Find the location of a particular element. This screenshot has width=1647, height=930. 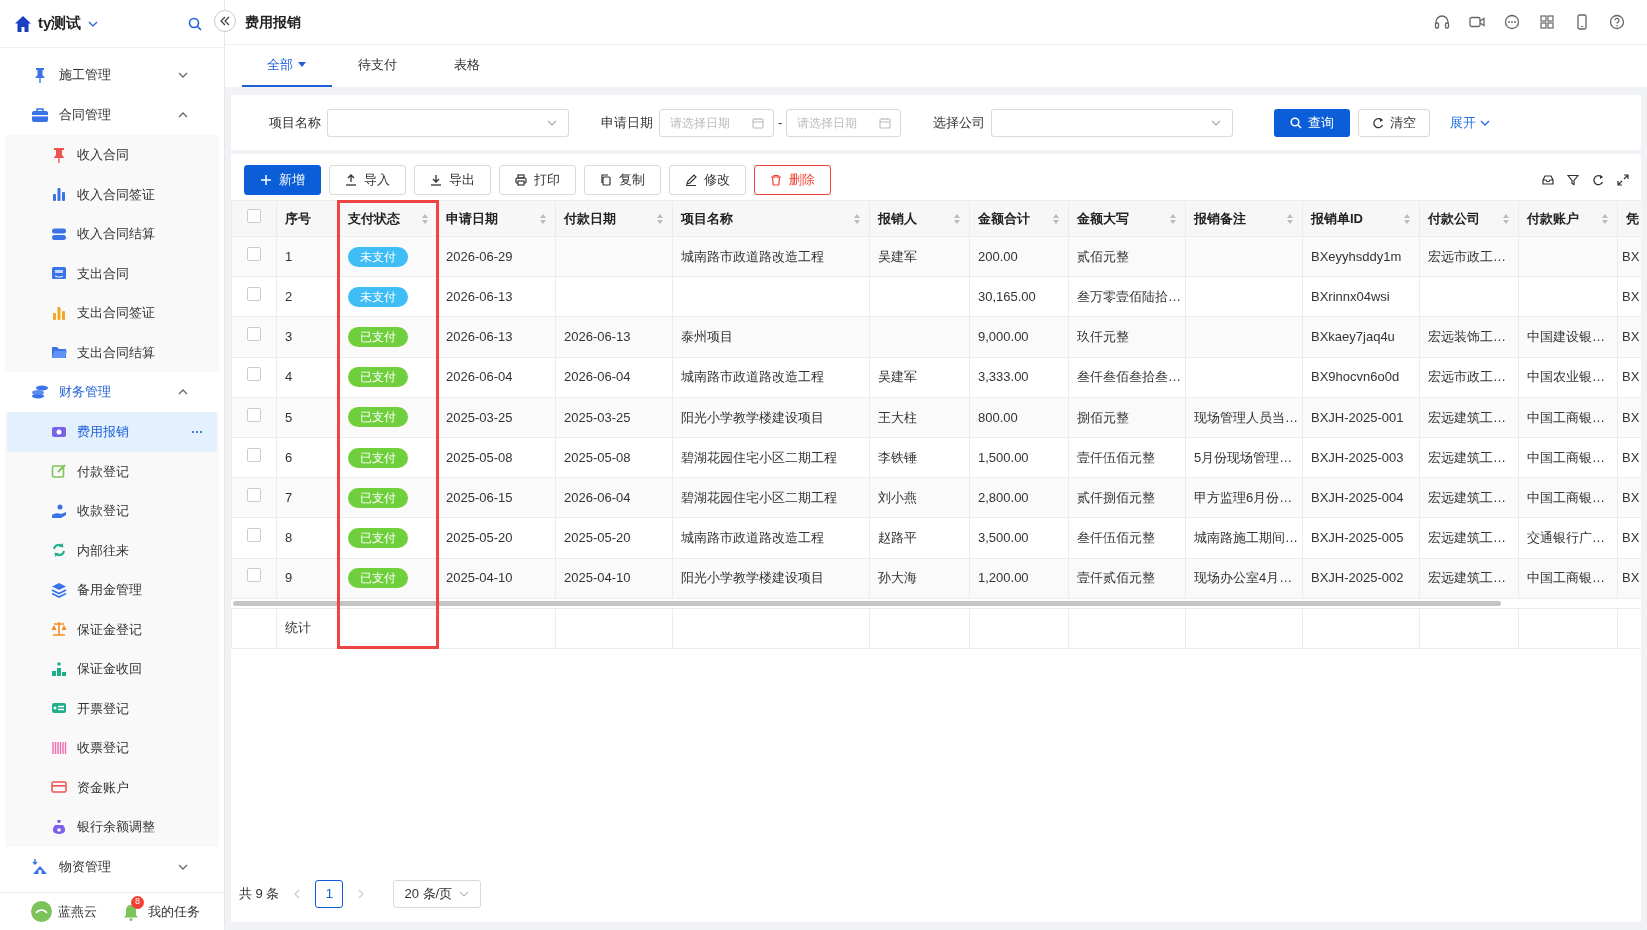

table-cell: 李铁锤 is located at coordinates (897, 457).